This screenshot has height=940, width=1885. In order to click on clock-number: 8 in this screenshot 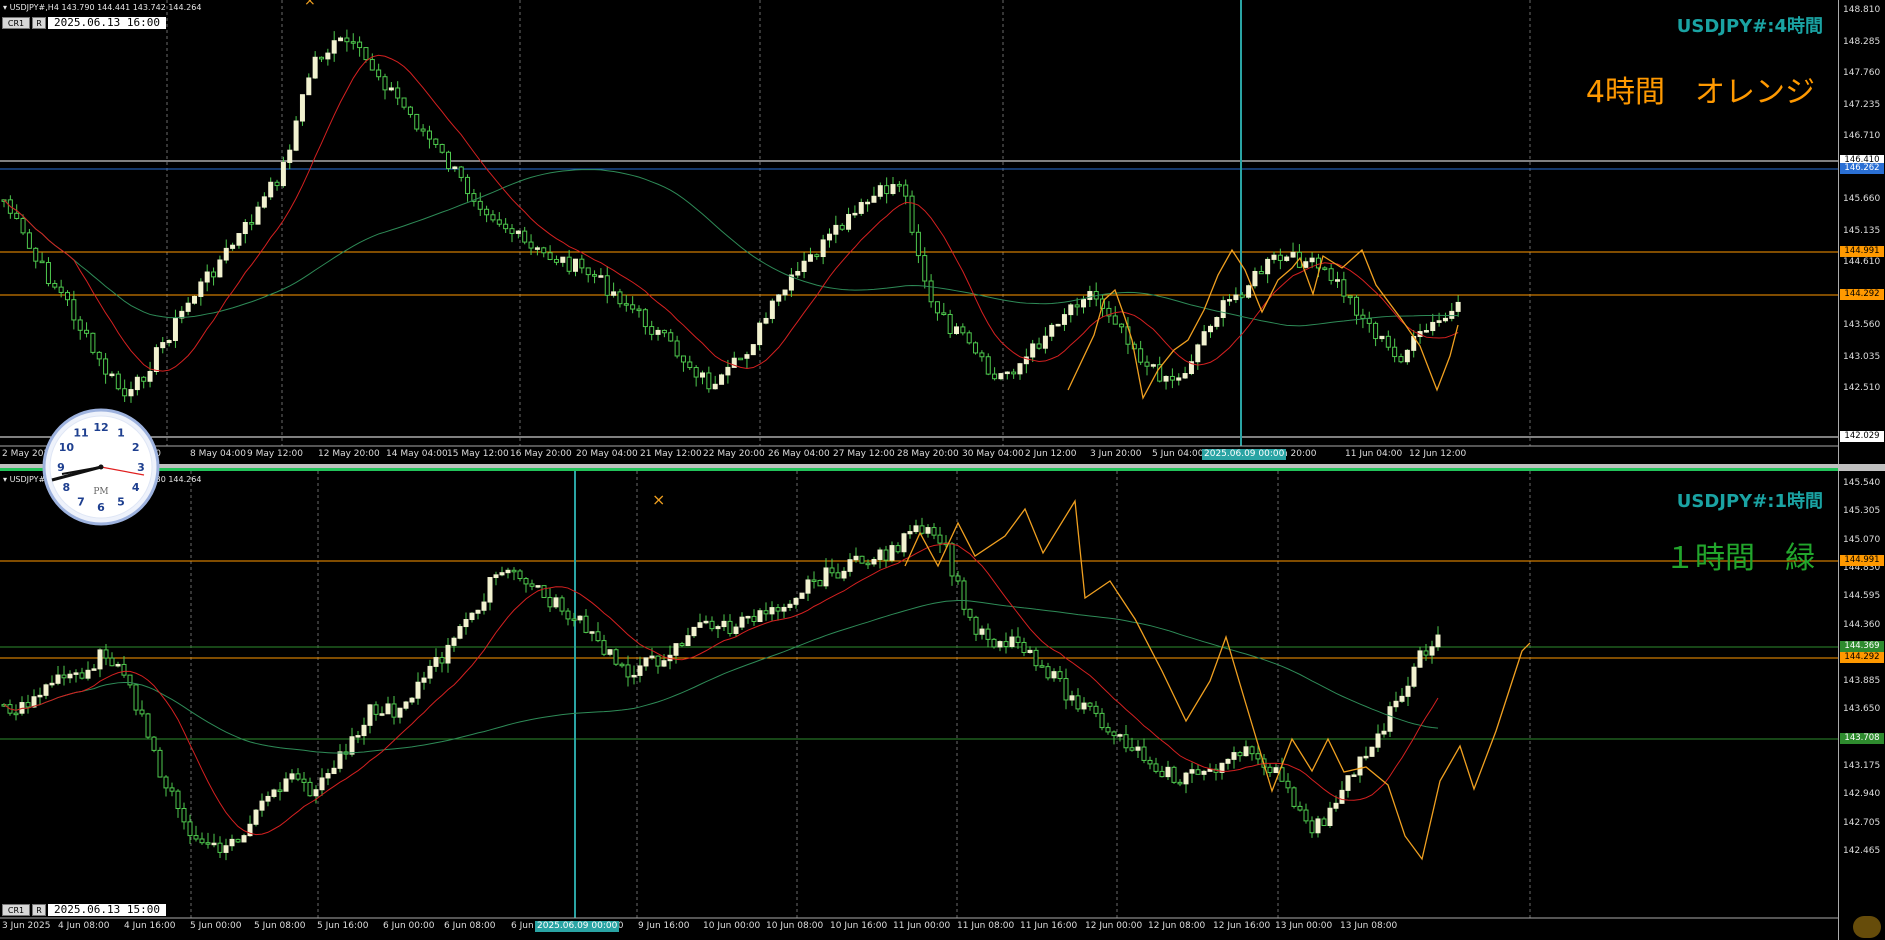, I will do `click(67, 487)`.